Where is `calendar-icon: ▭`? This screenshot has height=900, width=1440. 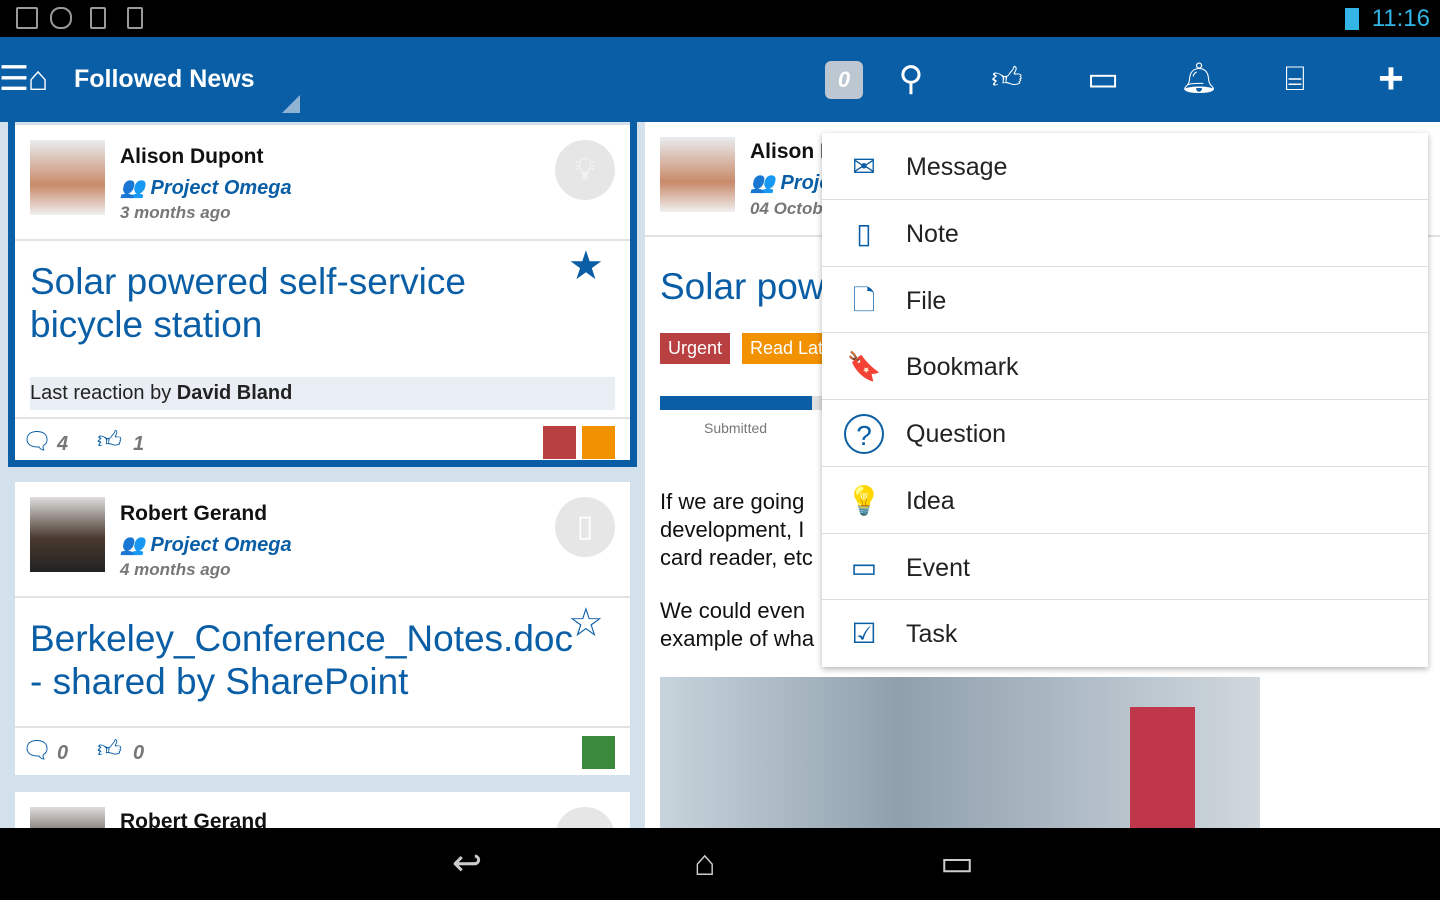 calendar-icon: ▭ is located at coordinates (864, 567).